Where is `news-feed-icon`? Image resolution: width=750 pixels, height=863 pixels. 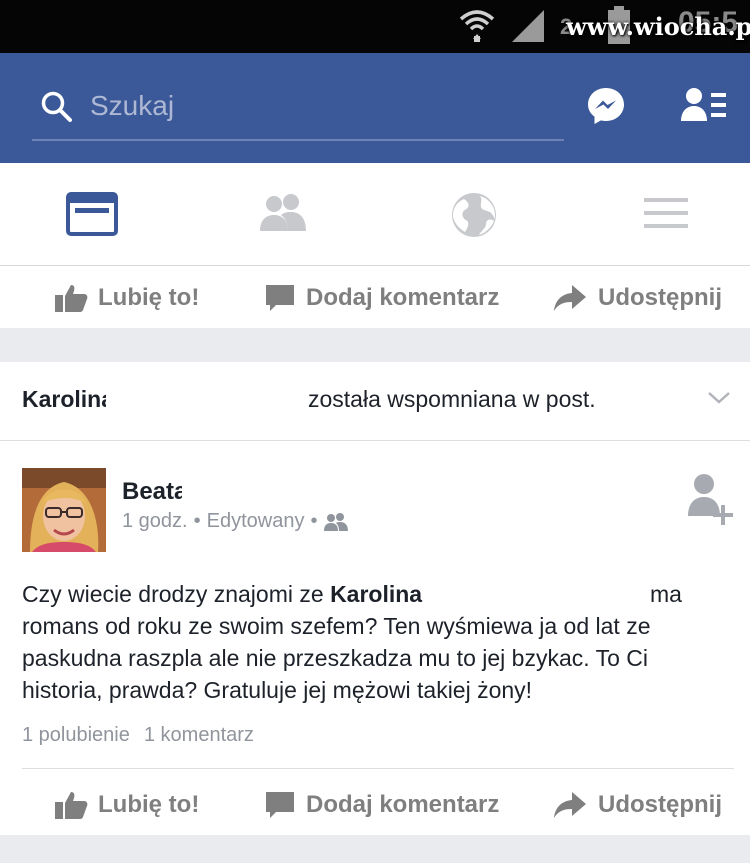
news-feed-icon is located at coordinates (92, 214).